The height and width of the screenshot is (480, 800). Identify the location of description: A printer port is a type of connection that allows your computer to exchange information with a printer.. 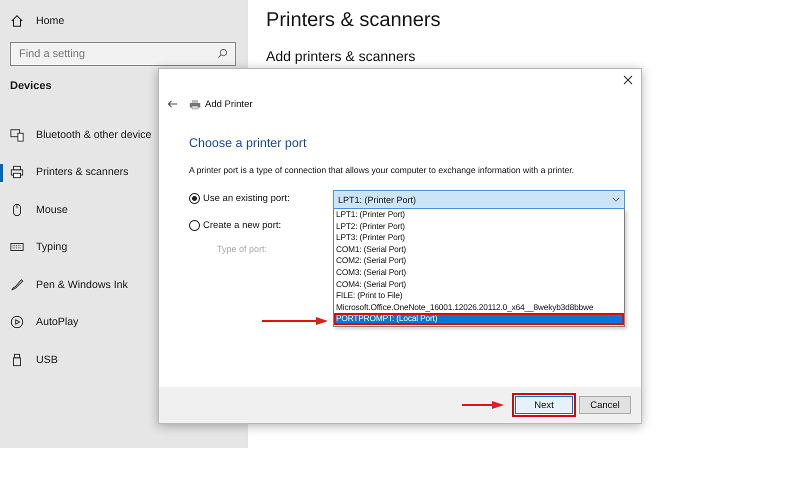
(382, 170).